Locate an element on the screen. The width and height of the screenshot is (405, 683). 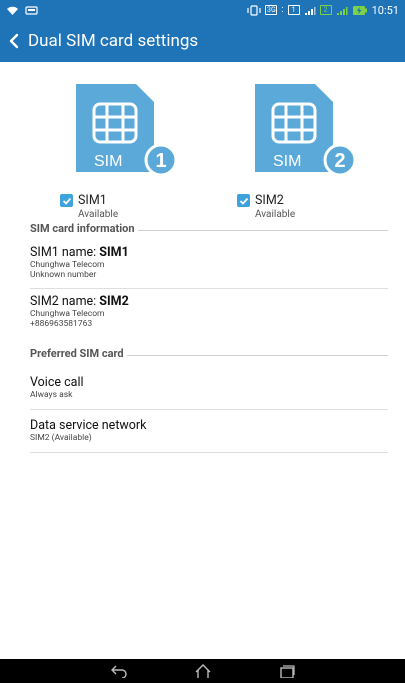
app-bar: Dual SIM card settings is located at coordinates (202, 41).